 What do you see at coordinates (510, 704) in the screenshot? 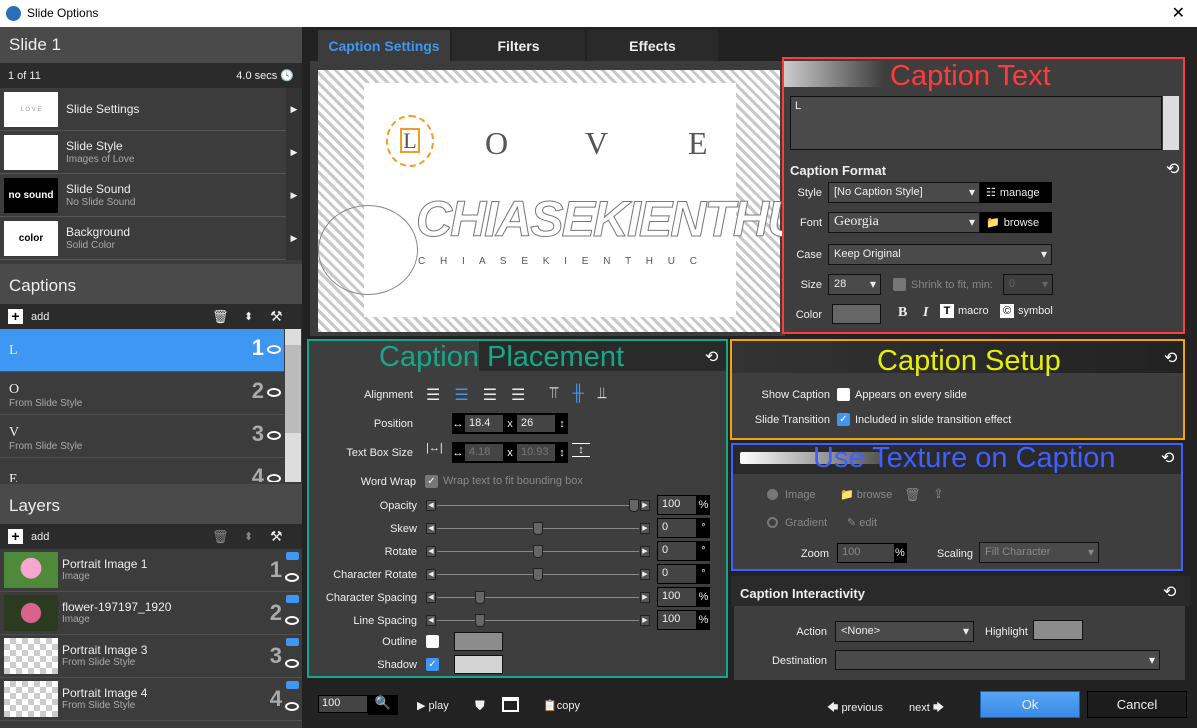
I see `window-icon` at bounding box center [510, 704].